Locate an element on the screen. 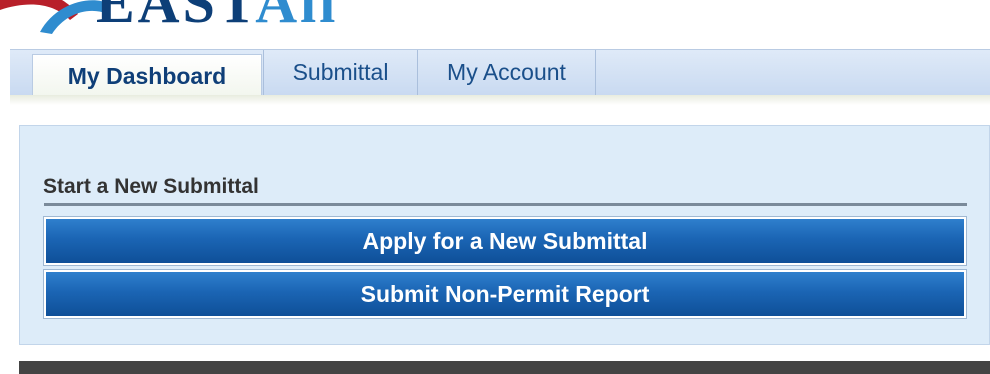 This screenshot has height=374, width=990. tab-bar: My Dashboard Submittal My Account is located at coordinates (500, 73).